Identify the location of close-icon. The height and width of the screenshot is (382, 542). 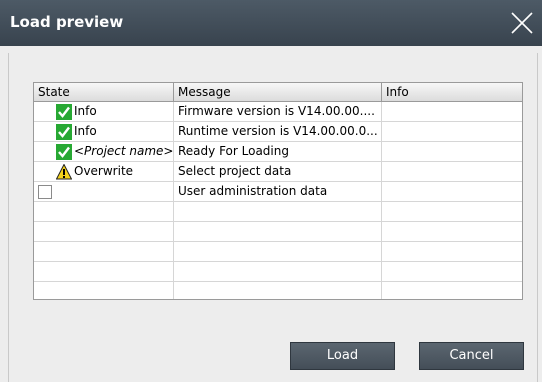
(522, 23).